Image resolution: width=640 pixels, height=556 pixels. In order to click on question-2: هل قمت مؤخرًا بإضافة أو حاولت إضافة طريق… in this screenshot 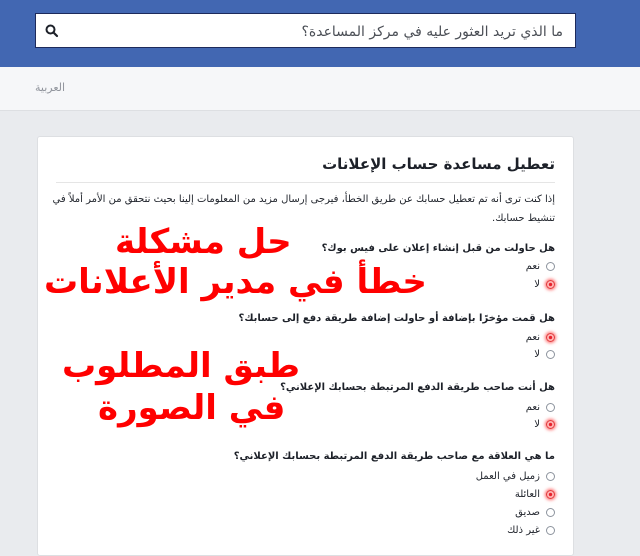, I will do `click(396, 318)`.